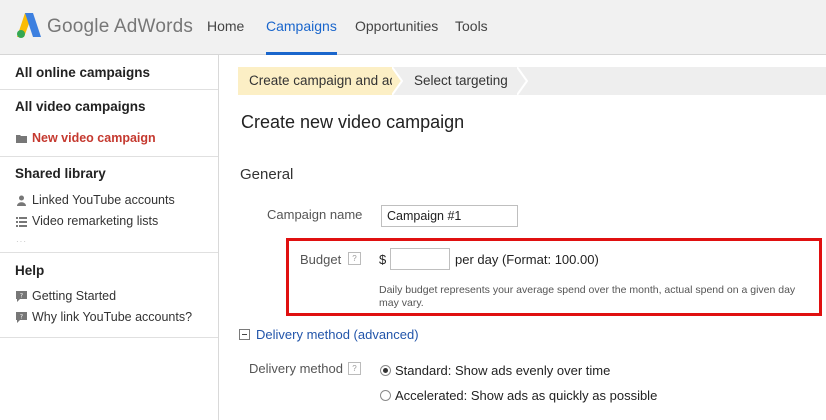  I want to click on sidebar-item-linked-youtube: Linked YouTube accounts, so click(109, 200).